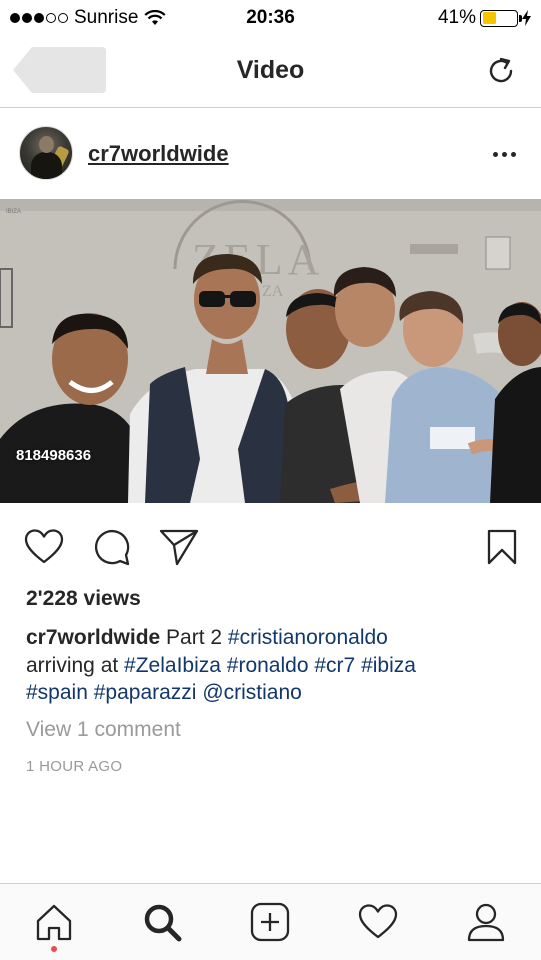 This screenshot has height=960, width=541. Describe the element at coordinates (13, 212) in the screenshot. I see `media-sign-small: IBIZA` at that location.